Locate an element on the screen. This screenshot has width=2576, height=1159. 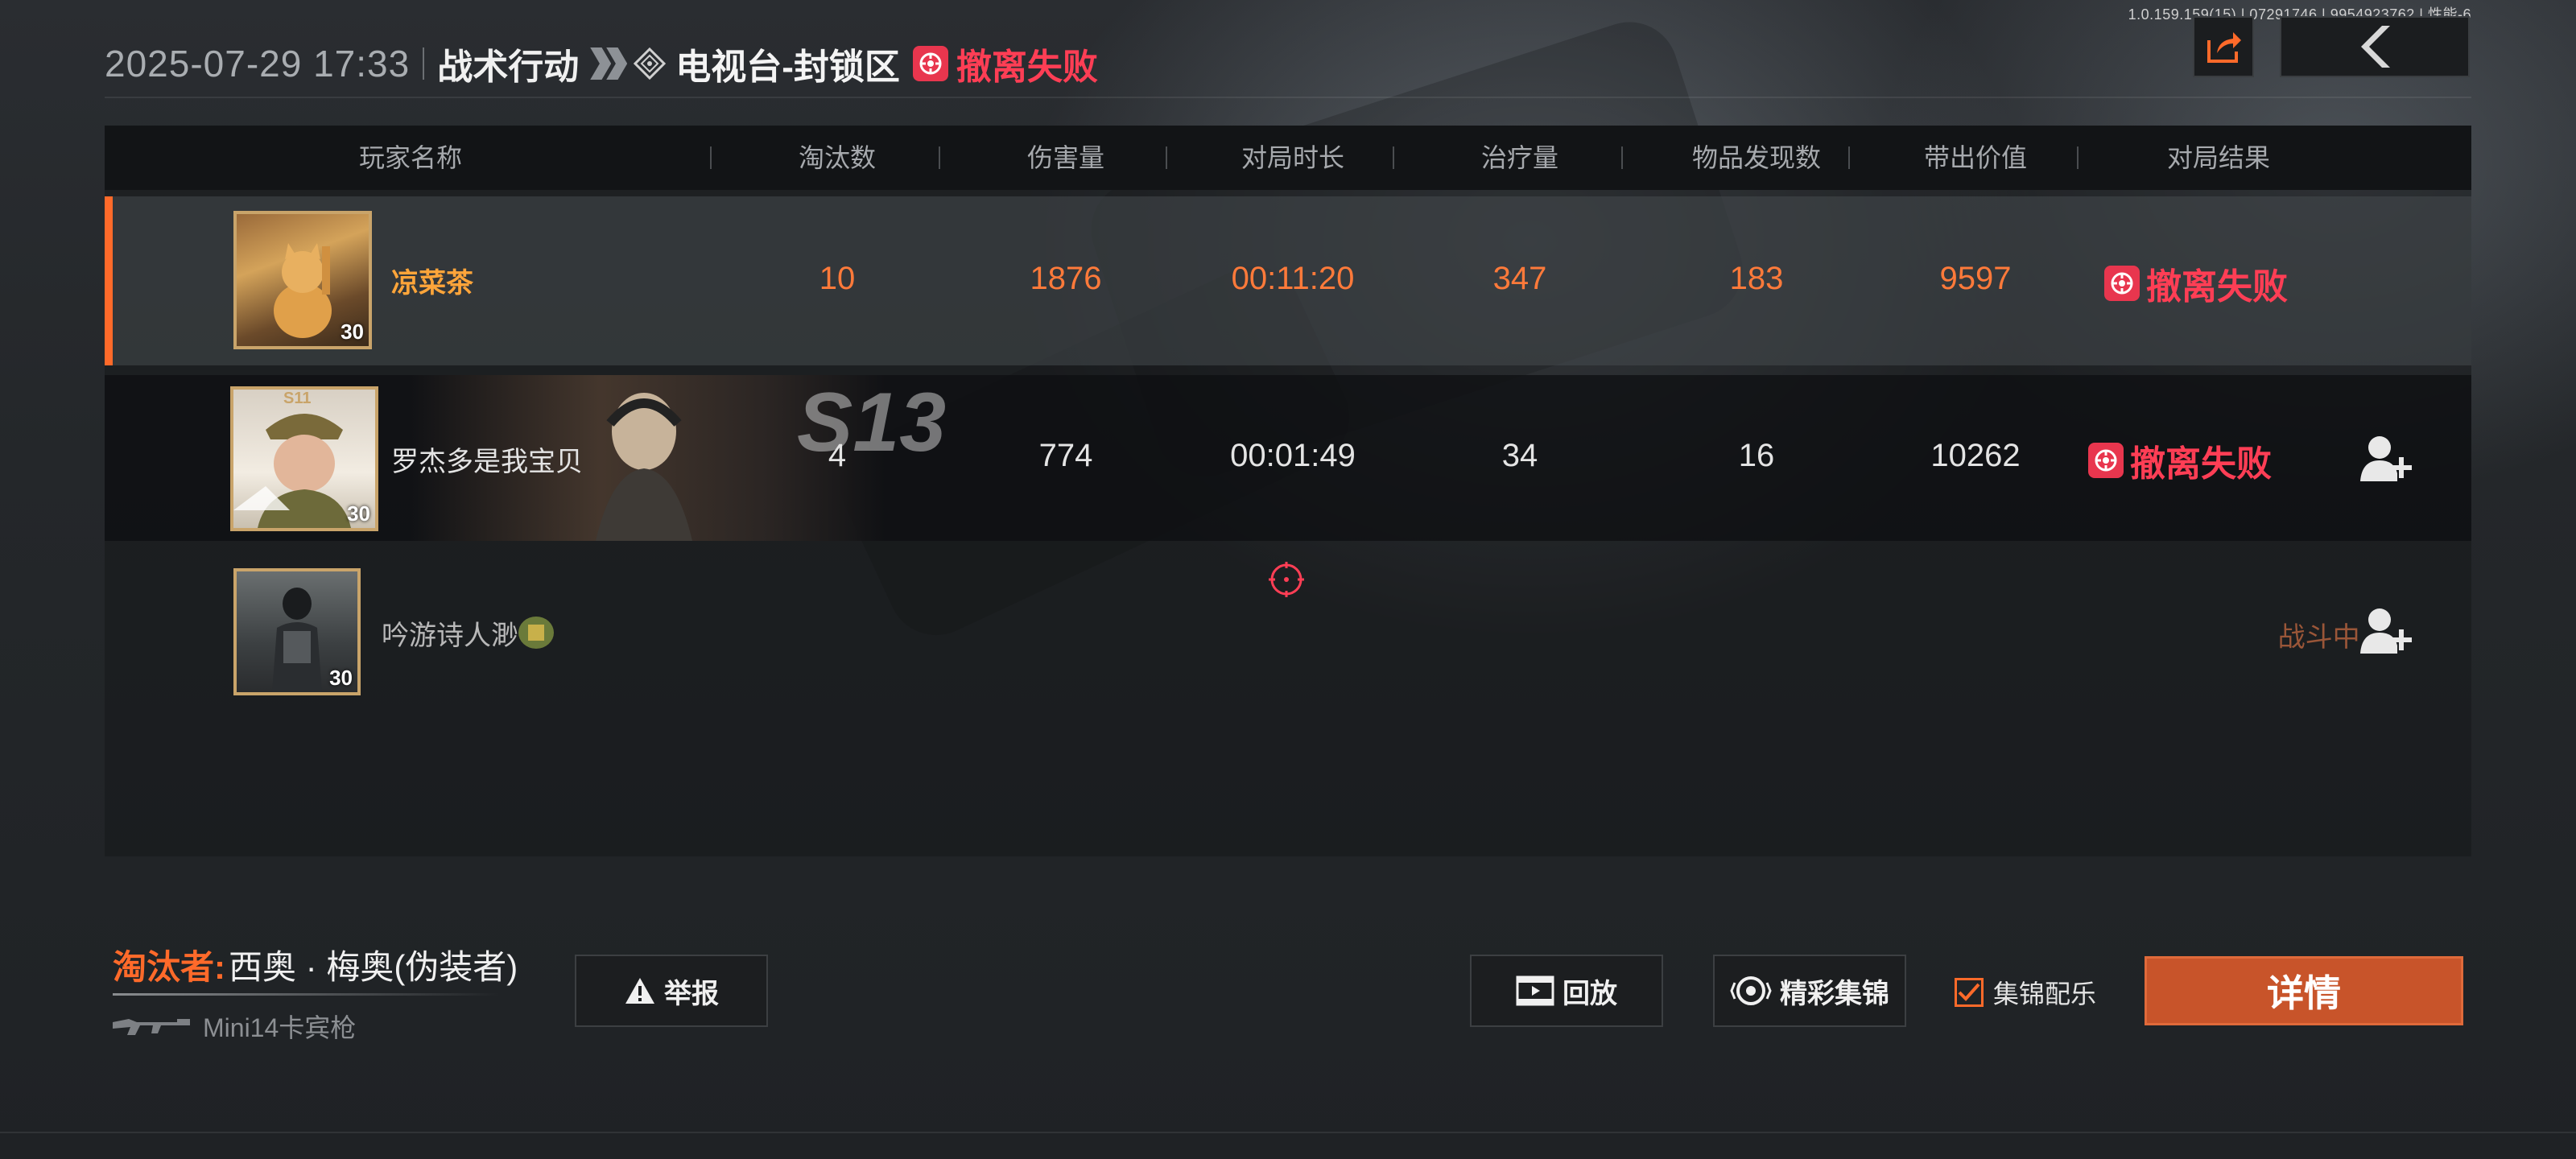
share-icon is located at coordinates (2224, 47).